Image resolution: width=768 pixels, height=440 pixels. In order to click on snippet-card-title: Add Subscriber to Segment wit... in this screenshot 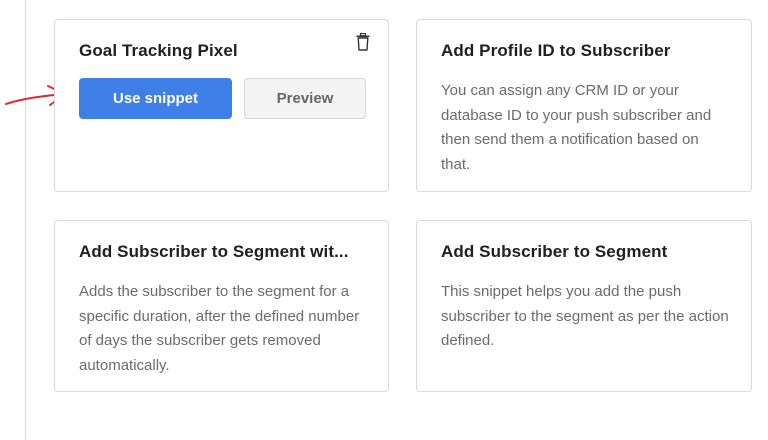, I will do `click(214, 251)`.